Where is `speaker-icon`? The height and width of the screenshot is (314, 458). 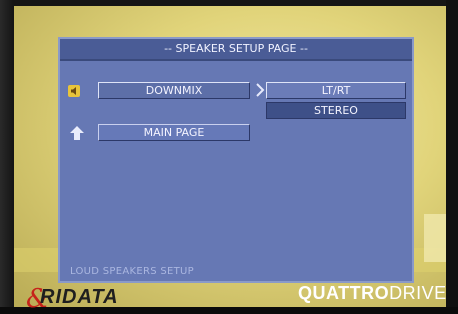
speaker-icon is located at coordinates (74, 91).